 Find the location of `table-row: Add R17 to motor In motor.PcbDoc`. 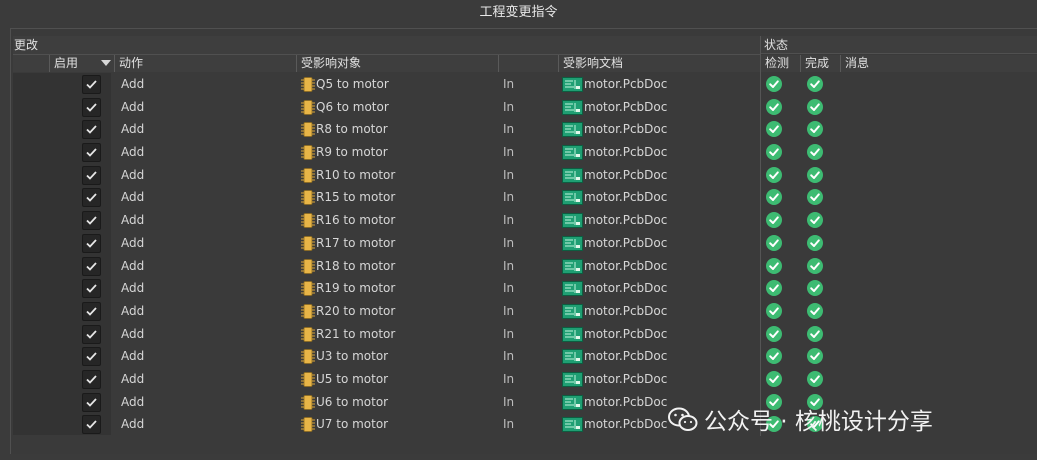

table-row: Add R17 to motor In motor.PcbDoc is located at coordinates (525, 243).